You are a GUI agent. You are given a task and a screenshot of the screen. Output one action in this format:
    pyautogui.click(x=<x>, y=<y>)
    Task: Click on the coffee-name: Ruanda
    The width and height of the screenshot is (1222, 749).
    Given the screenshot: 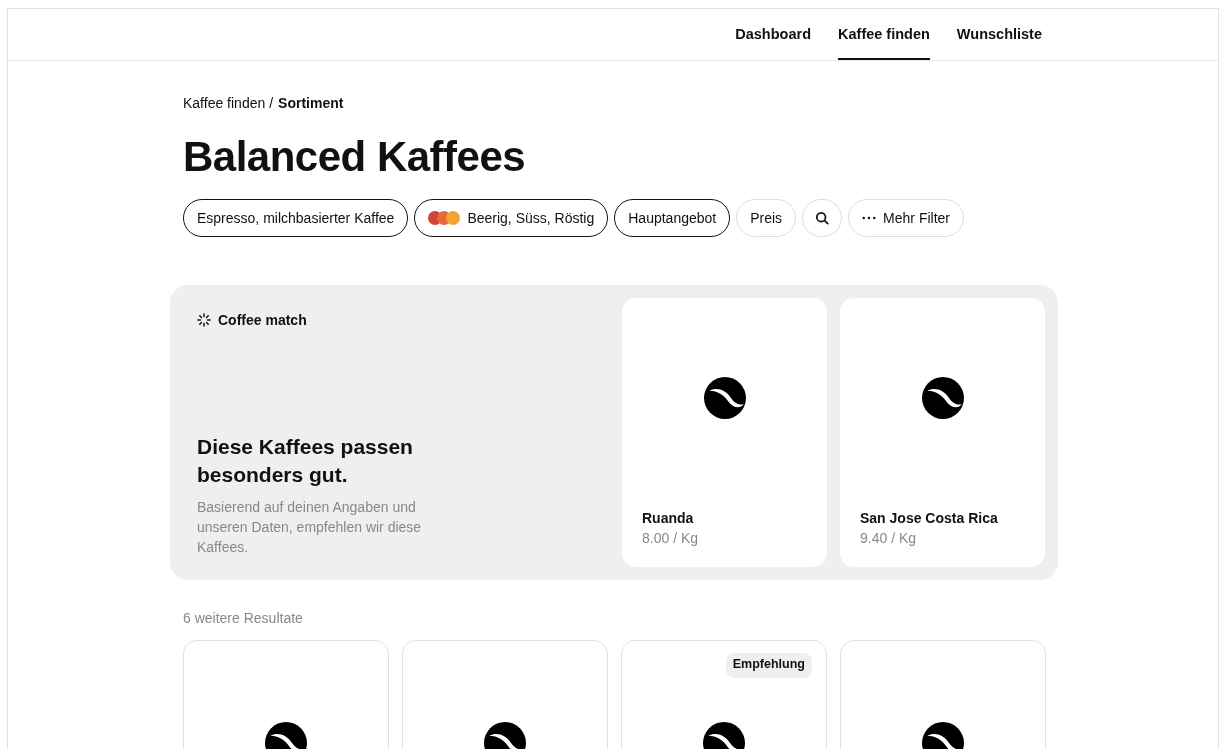 What is the action you would take?
    pyautogui.click(x=668, y=518)
    